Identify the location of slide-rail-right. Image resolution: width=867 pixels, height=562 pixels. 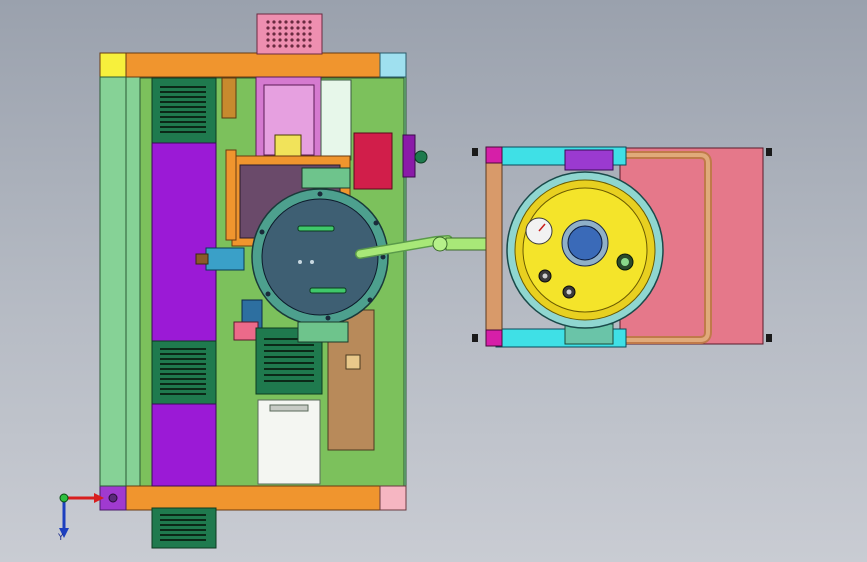
(336, 120).